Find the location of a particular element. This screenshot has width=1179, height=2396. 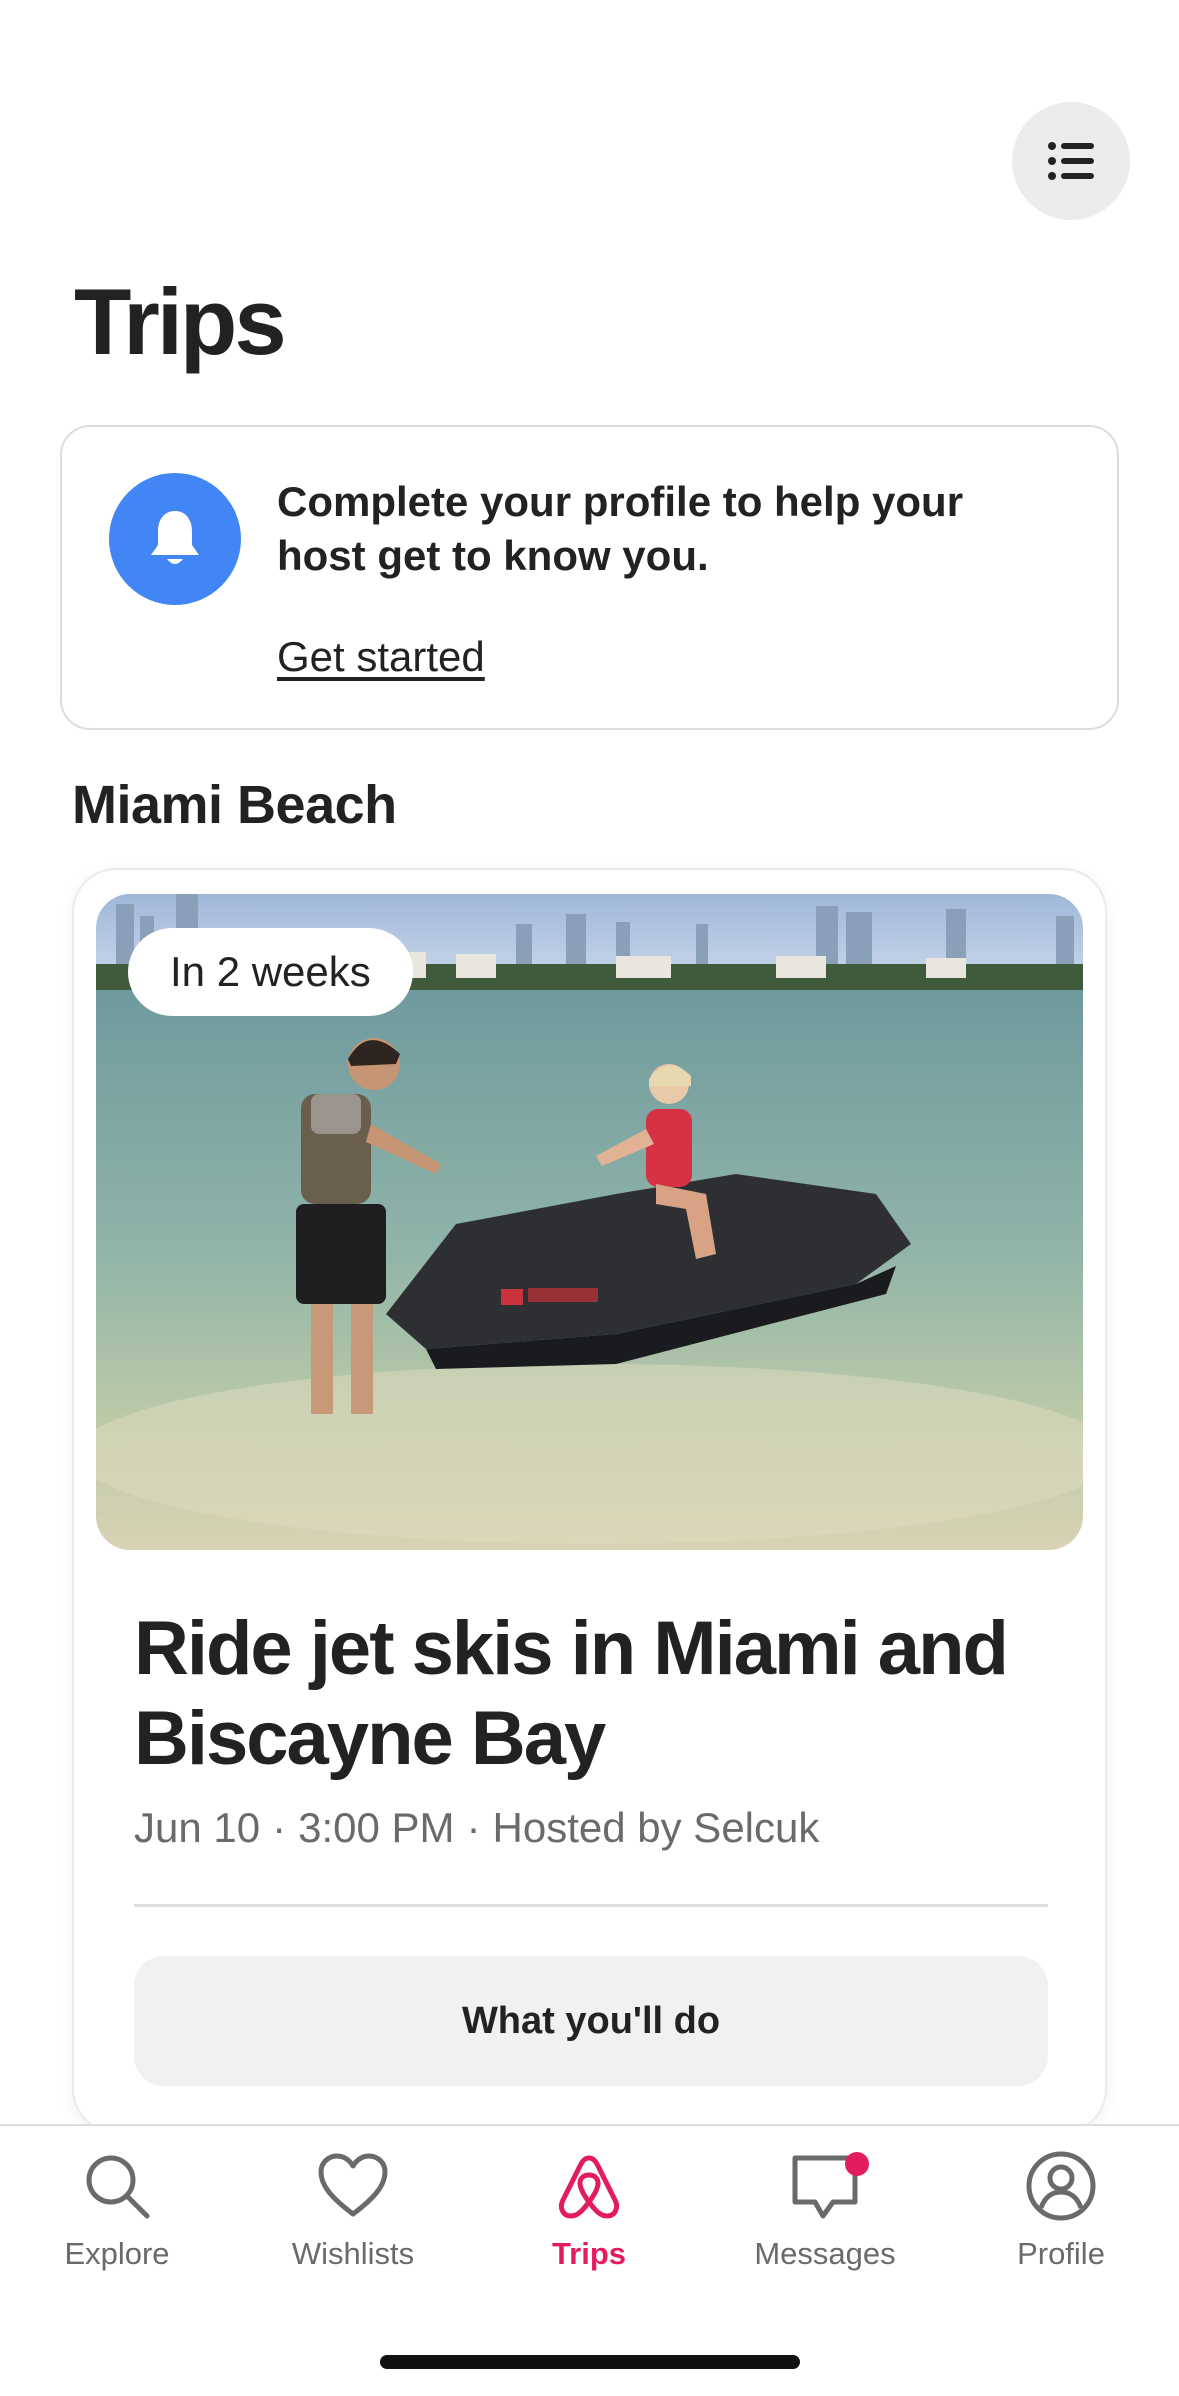

bell-icon is located at coordinates (175, 537).